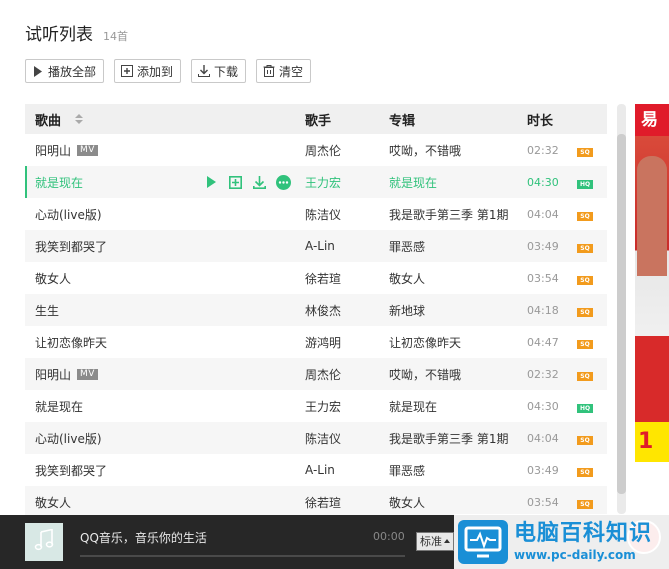  I want to click on monitor-logo-icon, so click(483, 541).